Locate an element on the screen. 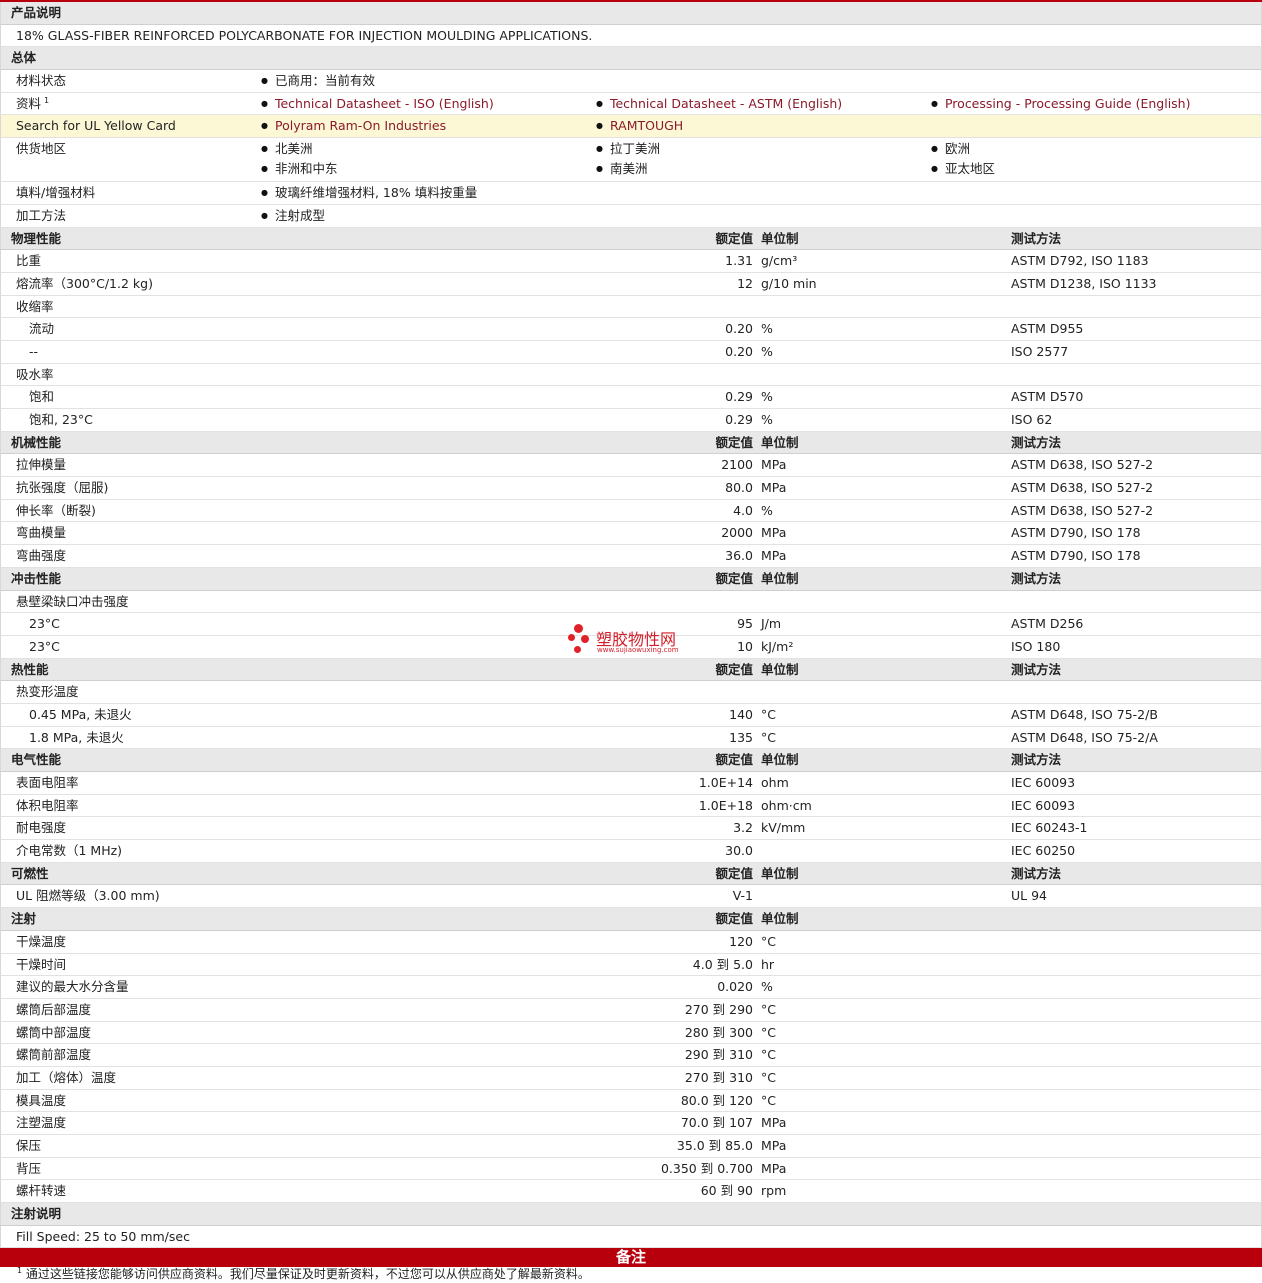 The image size is (1262, 1283). property-label: 螺筒中部温度 is located at coordinates (54, 1032).